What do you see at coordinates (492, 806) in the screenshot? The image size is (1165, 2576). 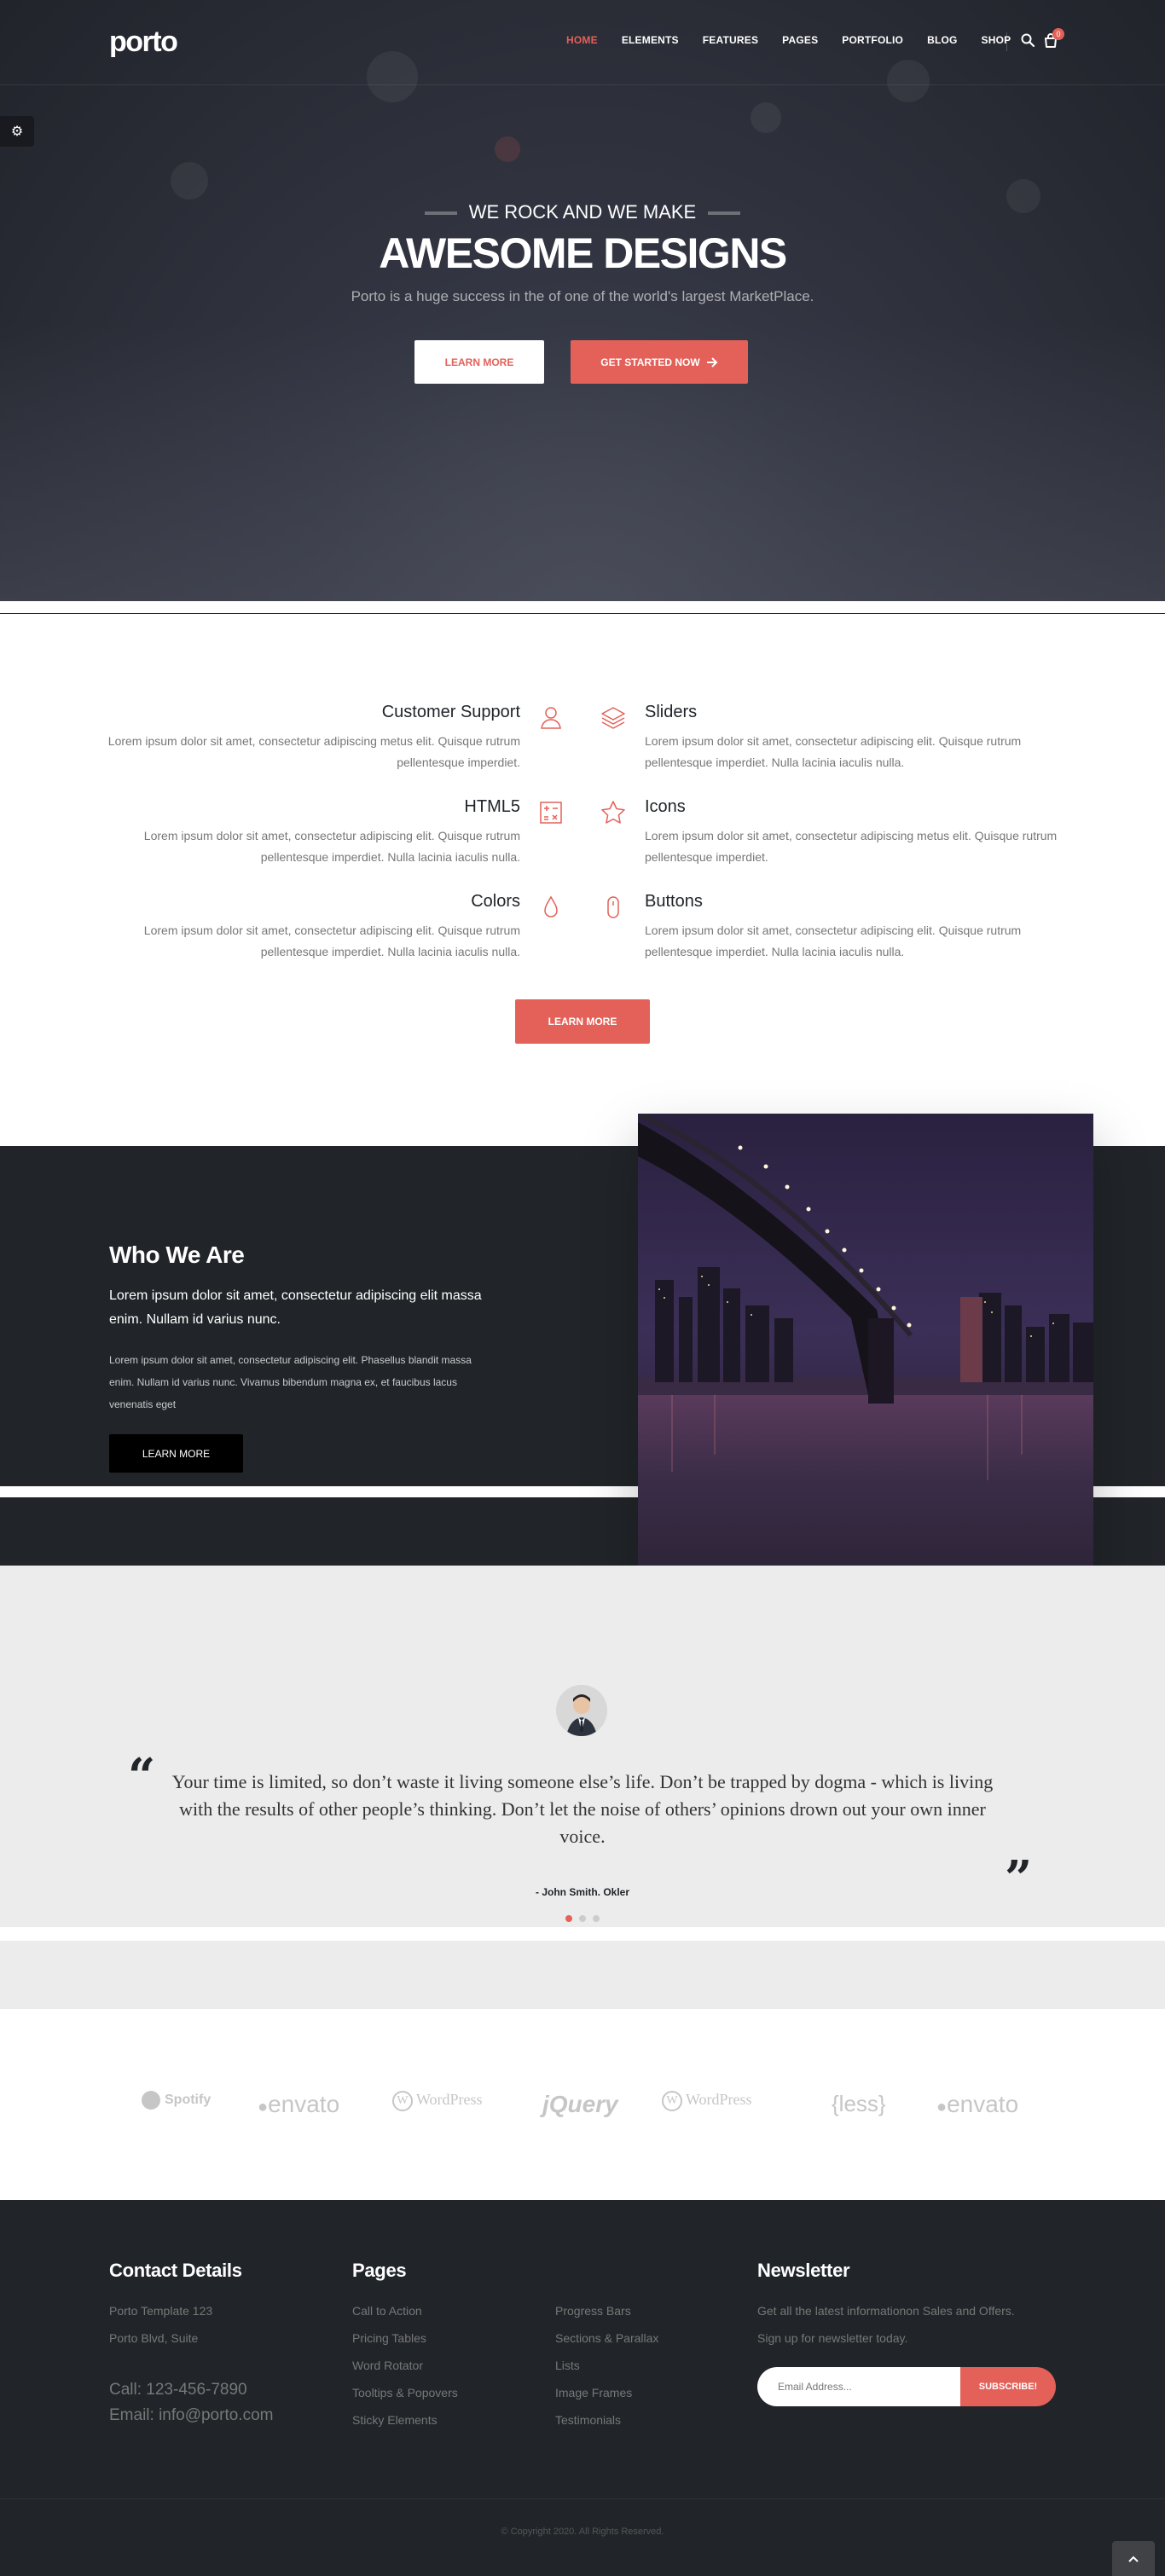 I see `feature-title: HTML5` at bounding box center [492, 806].